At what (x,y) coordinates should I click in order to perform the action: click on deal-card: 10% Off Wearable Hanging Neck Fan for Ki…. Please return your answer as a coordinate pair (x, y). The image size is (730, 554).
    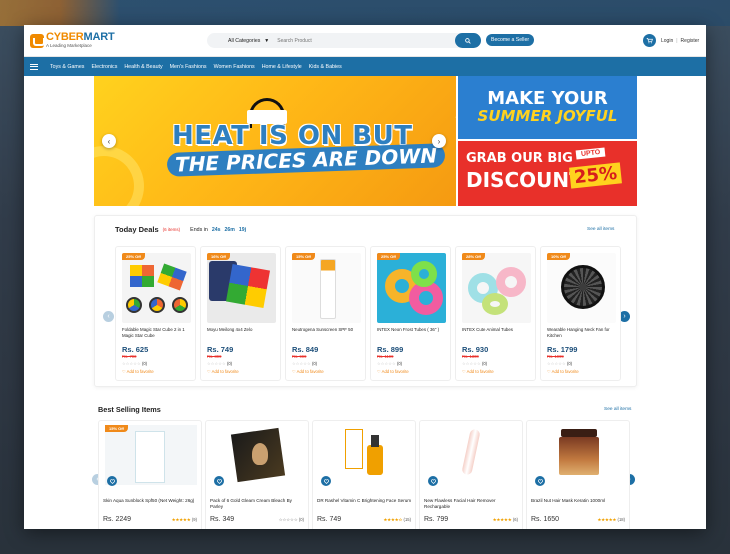
    Looking at the image, I should click on (580, 313).